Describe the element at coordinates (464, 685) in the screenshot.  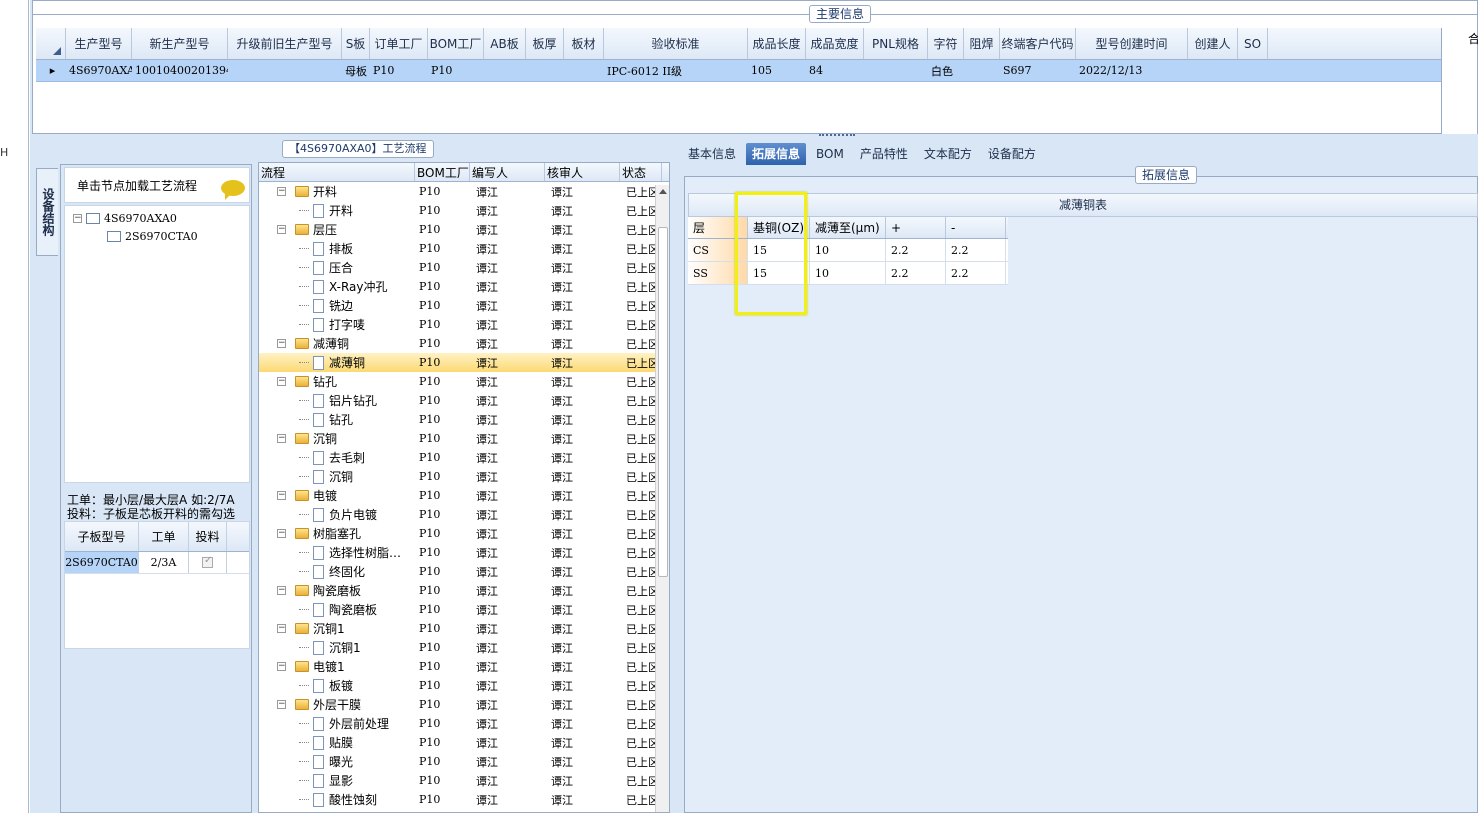
I see `table-row: 板镀 P10 谭江 谭江 已上区` at that location.